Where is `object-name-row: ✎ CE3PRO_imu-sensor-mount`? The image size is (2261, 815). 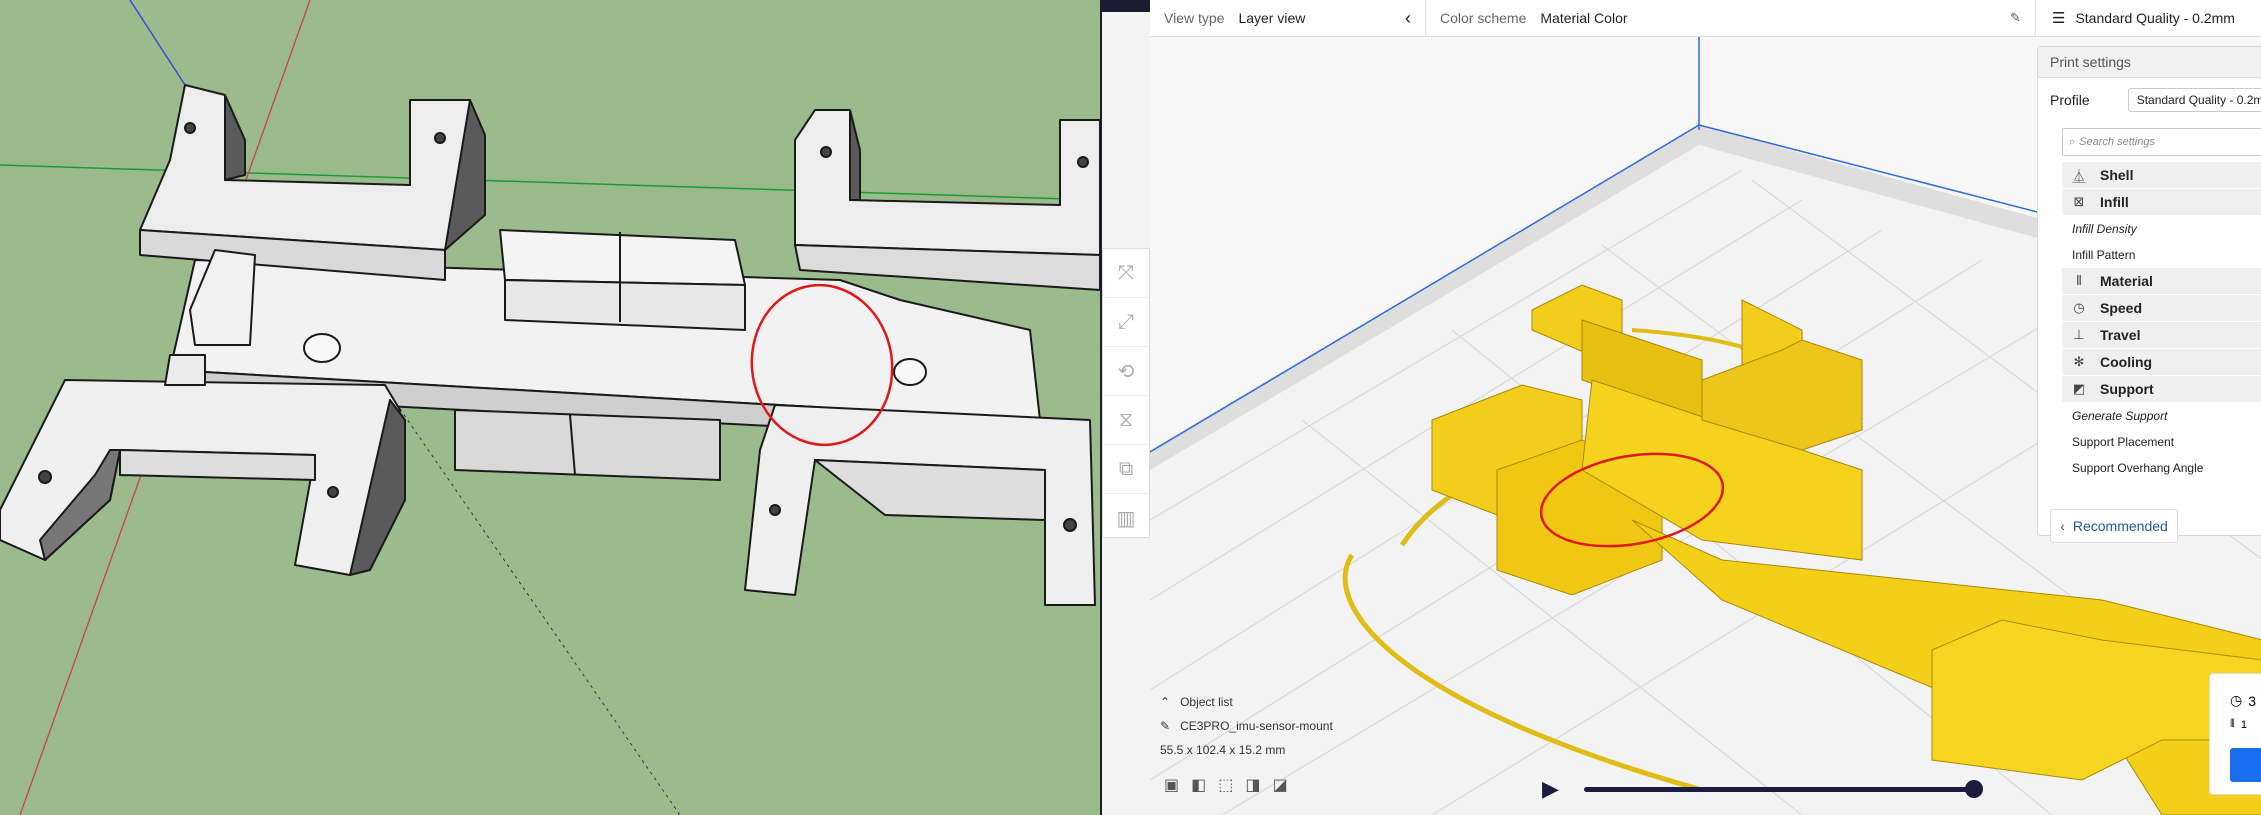 object-name-row: ✎ CE3PRO_imu-sensor-mount is located at coordinates (1246, 726).